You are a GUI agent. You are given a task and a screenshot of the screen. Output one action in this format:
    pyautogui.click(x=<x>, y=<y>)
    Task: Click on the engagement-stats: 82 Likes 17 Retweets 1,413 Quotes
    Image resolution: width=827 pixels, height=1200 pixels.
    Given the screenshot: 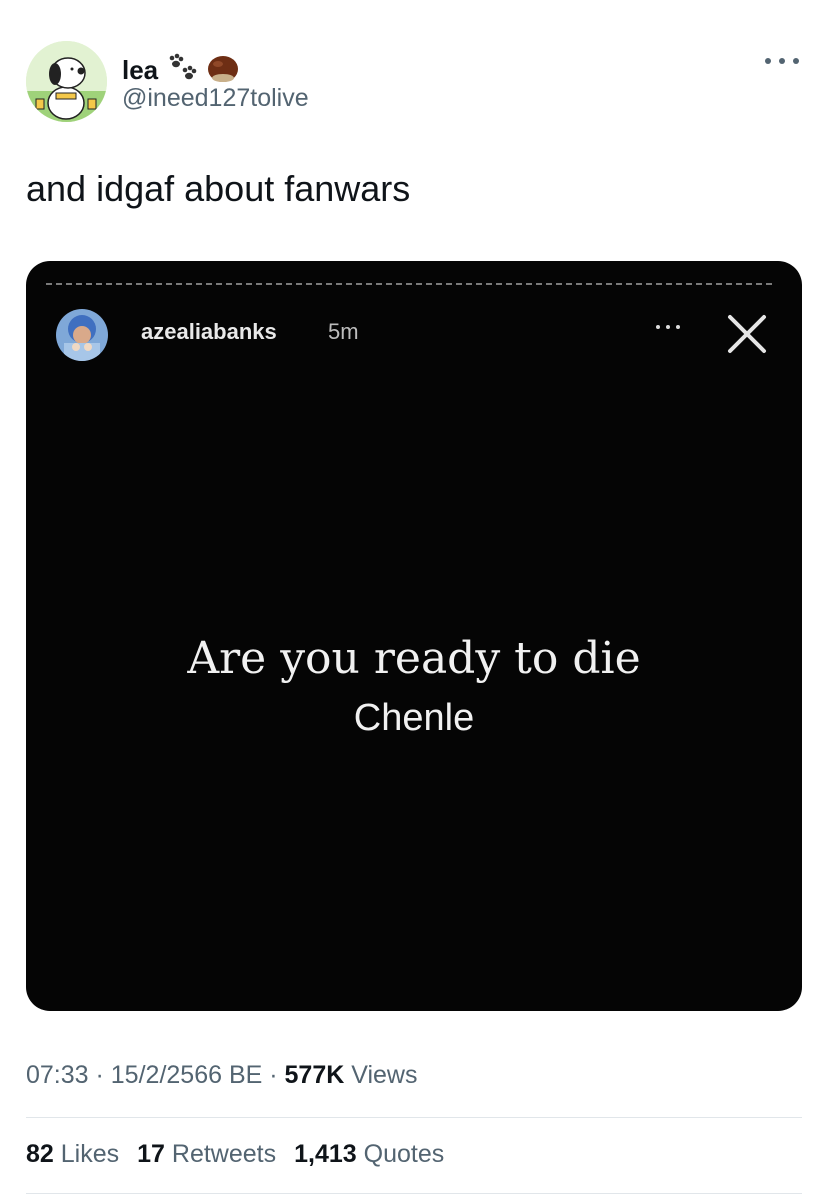 What is the action you would take?
    pyautogui.click(x=235, y=1154)
    